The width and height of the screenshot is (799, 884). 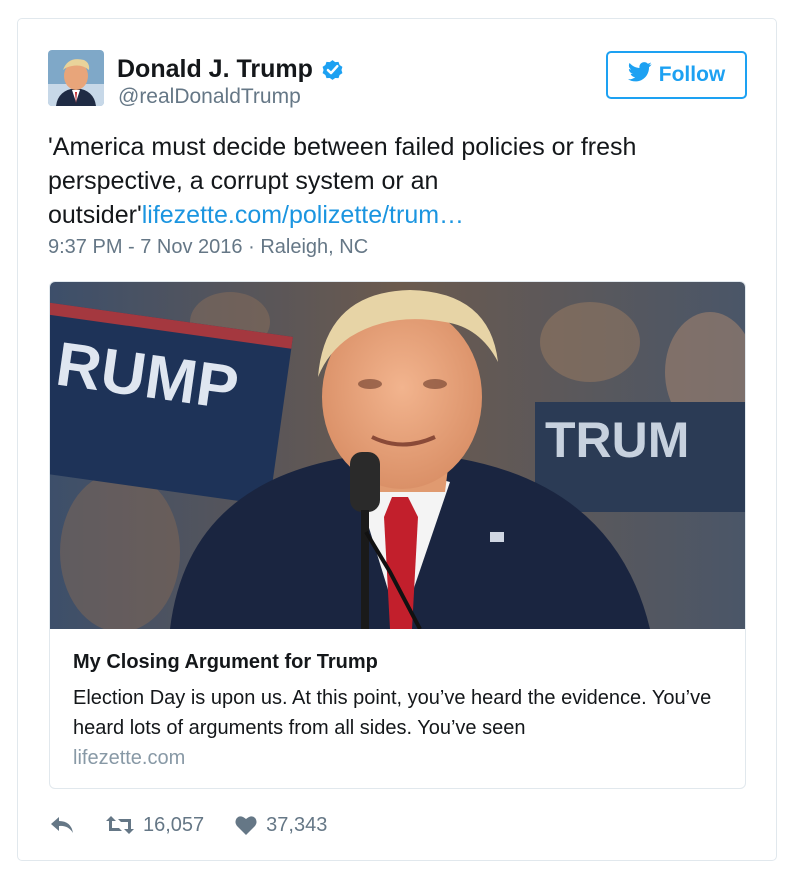 I want to click on verified-badge-icon, so click(x=332, y=69).